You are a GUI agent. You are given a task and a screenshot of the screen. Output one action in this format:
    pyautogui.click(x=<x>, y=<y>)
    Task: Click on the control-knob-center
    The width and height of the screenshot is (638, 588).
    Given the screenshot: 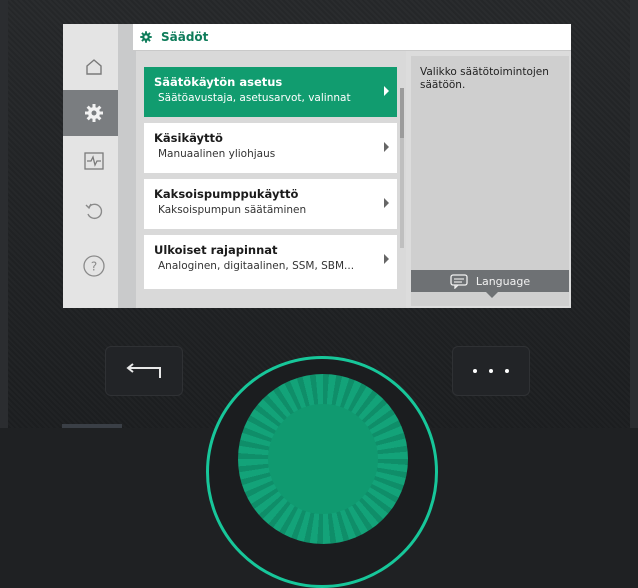 What is the action you would take?
    pyautogui.click(x=323, y=459)
    